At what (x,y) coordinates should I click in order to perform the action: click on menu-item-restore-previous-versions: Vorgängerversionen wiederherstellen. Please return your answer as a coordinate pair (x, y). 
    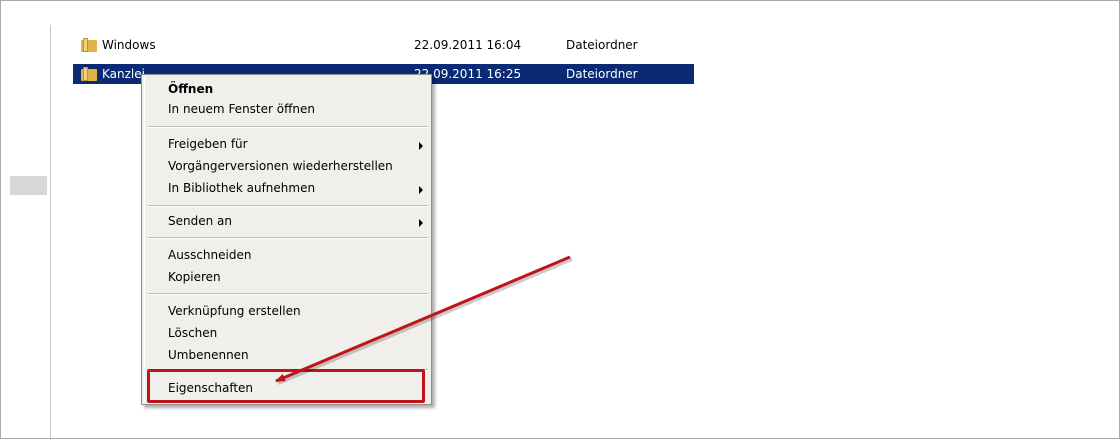
    Looking at the image, I should click on (280, 166).